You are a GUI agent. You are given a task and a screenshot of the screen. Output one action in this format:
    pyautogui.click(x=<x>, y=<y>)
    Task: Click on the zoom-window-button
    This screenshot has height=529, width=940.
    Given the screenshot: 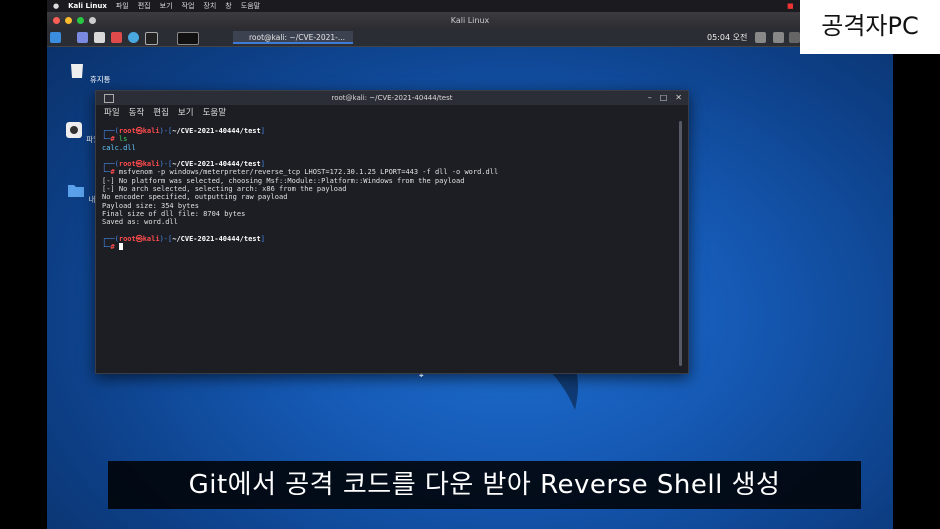 What is the action you would take?
    pyautogui.click(x=80, y=20)
    